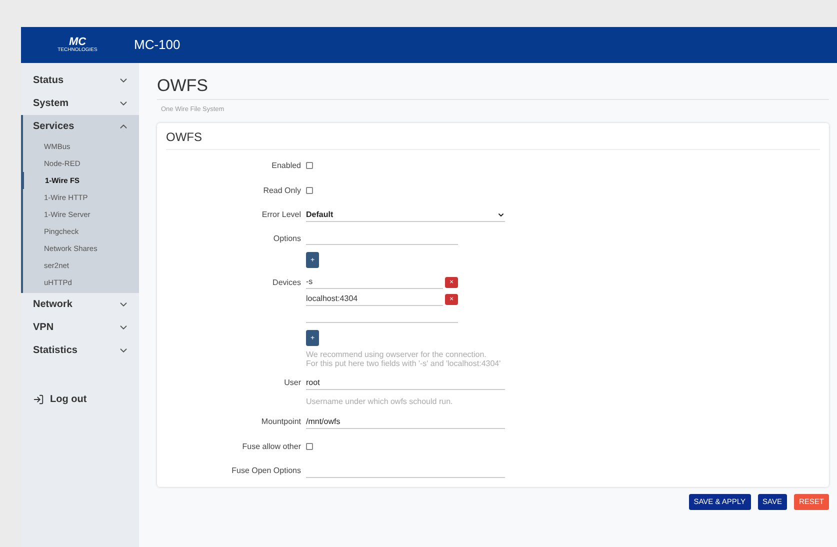 The height and width of the screenshot is (547, 837). Describe the element at coordinates (403, 363) in the screenshot. I see `help-text: For this put here two fields with '-s' and 'localhost:4304'` at that location.